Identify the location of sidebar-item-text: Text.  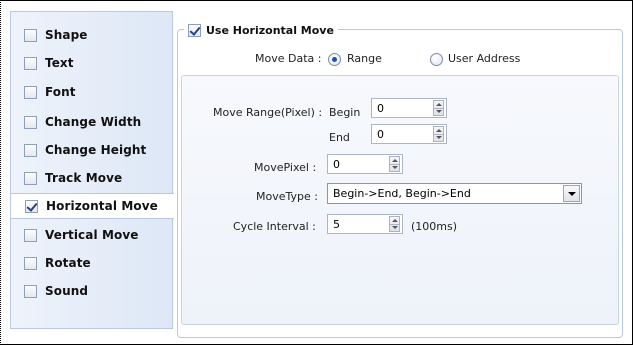
(92, 63).